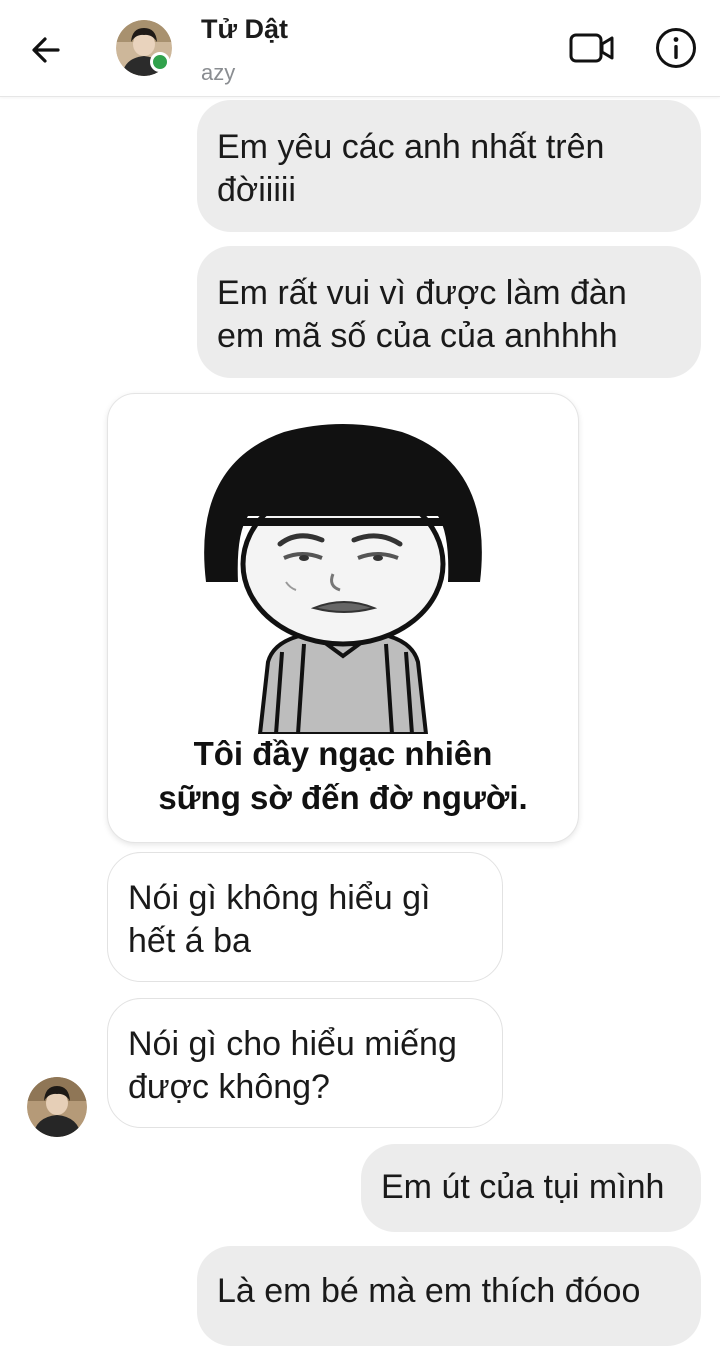 Image resolution: width=720 pixels, height=1346 pixels. What do you see at coordinates (292, 1044) in the screenshot?
I see `message-line: Nói gì cho hiểu miếng` at bounding box center [292, 1044].